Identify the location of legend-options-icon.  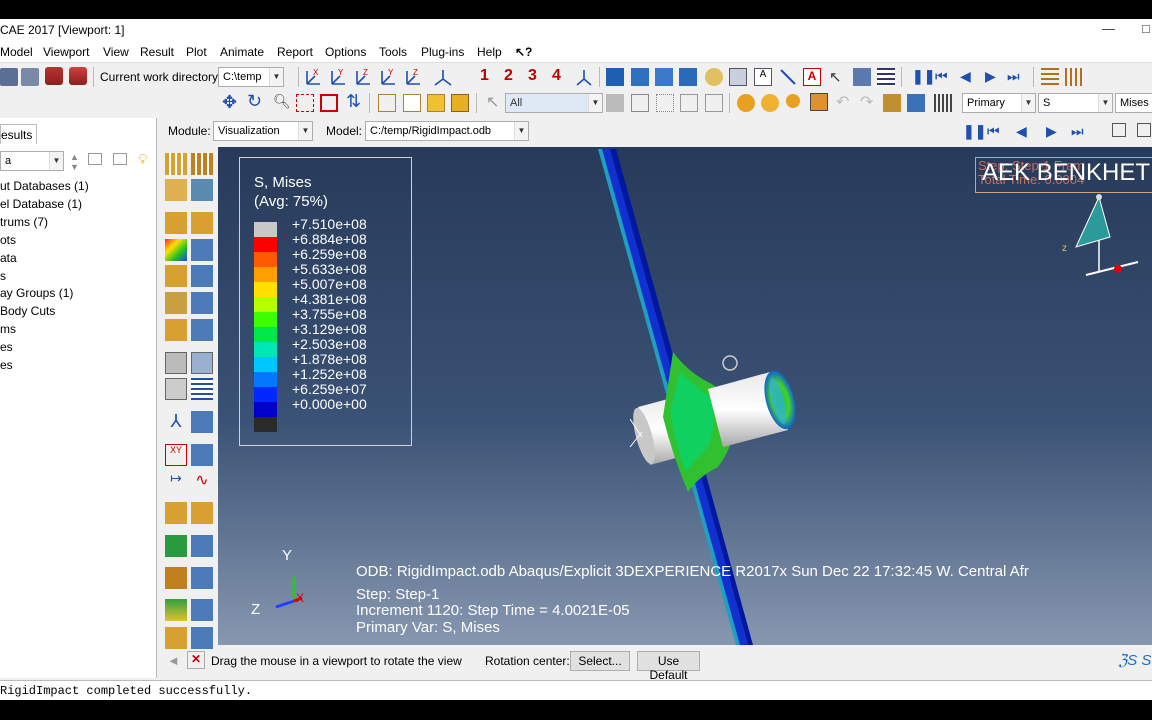
(862, 77).